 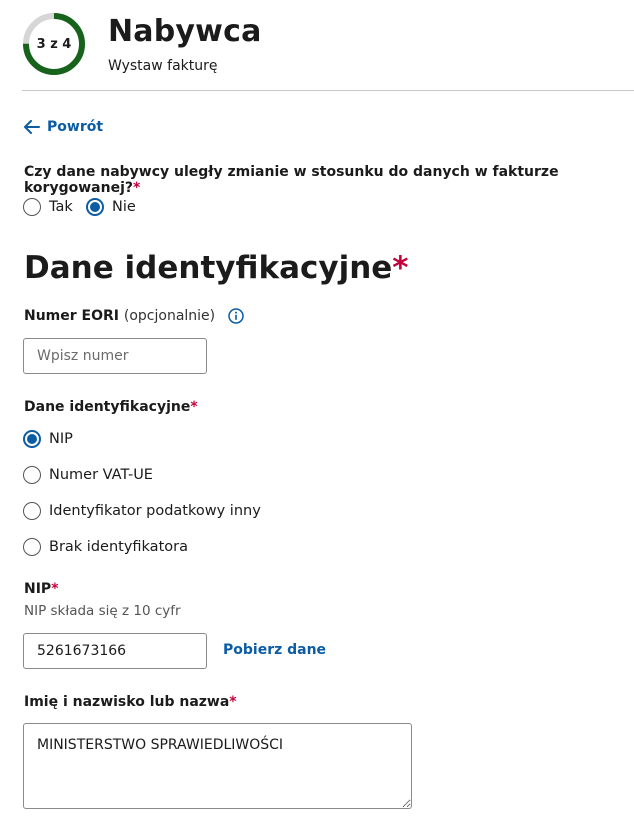 I want to click on name-label: Imię i nazwisko lub nazwa*, so click(x=130, y=702).